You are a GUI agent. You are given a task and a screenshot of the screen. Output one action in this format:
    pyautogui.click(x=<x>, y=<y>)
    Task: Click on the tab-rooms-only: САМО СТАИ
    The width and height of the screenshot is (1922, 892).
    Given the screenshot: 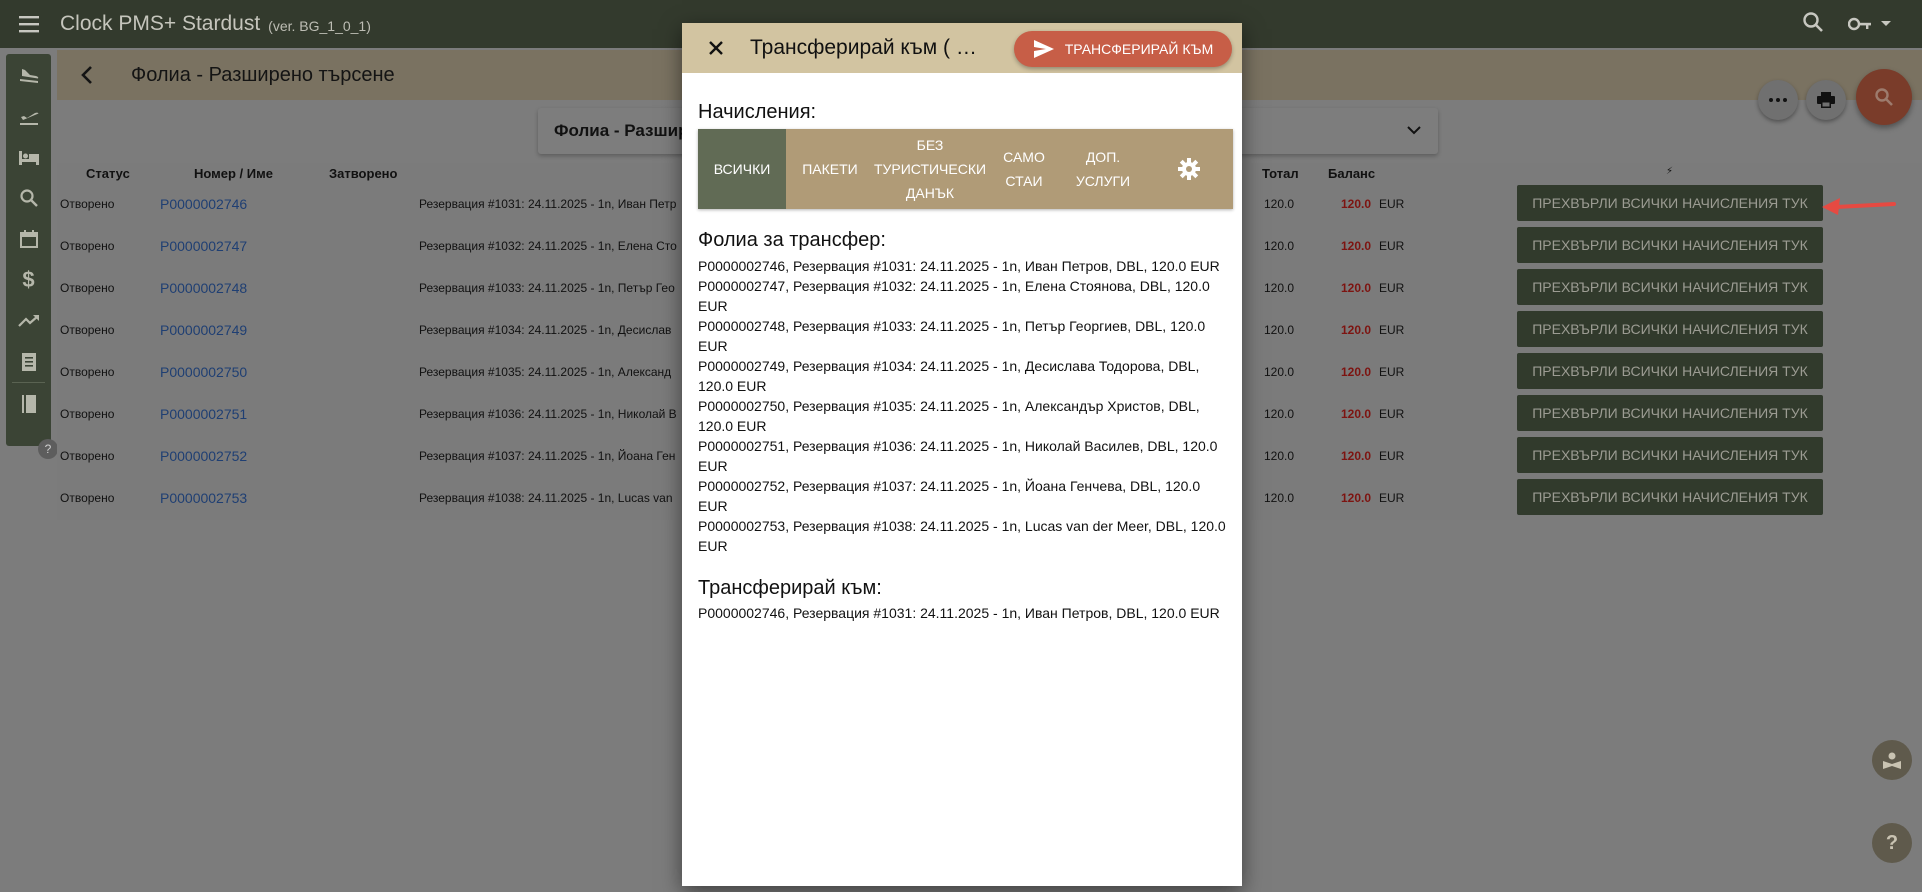 What is the action you would take?
    pyautogui.click(x=1024, y=169)
    